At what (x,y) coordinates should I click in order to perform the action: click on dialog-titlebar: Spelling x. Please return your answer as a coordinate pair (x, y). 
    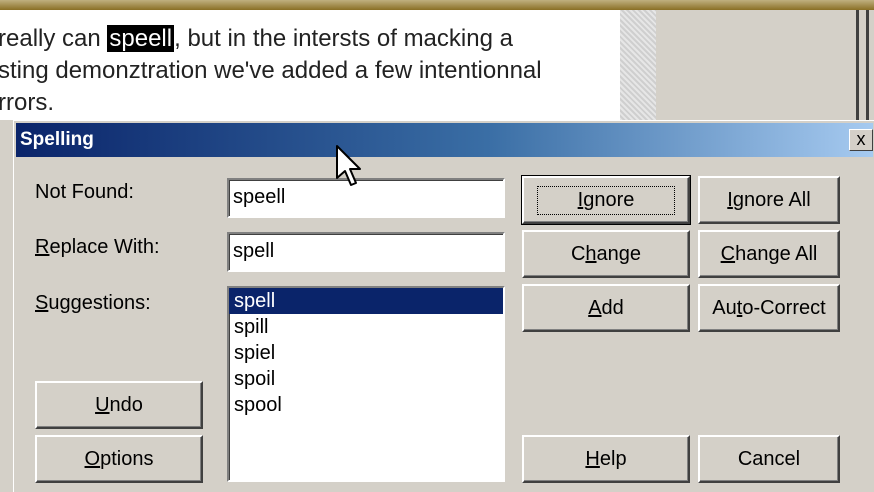
    Looking at the image, I should click on (444, 140).